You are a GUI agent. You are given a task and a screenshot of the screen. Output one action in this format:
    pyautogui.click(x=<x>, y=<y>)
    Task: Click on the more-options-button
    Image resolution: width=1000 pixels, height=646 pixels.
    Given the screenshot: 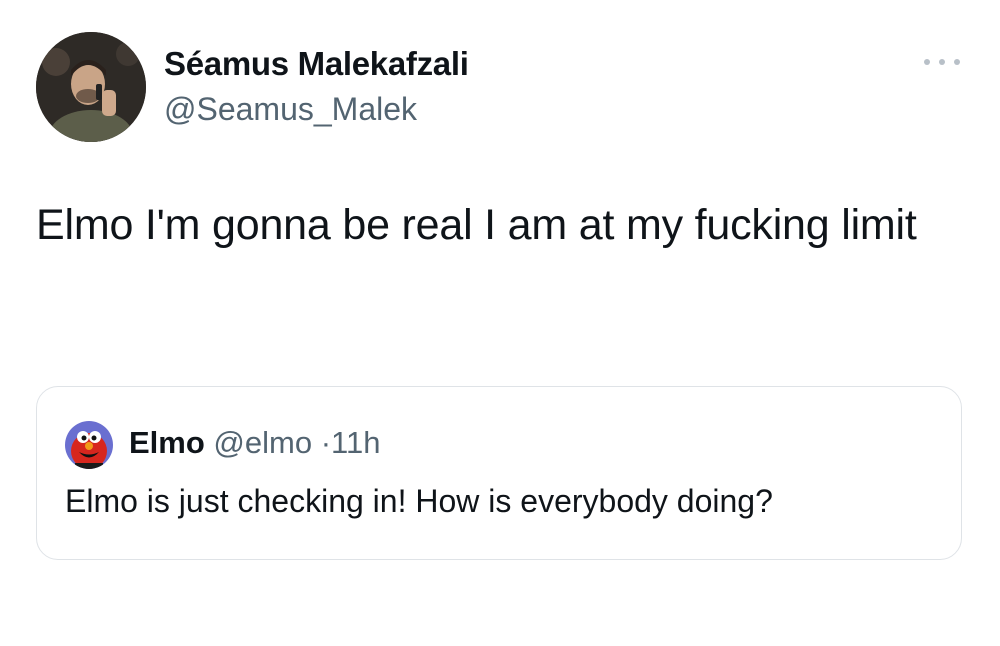 What is the action you would take?
    pyautogui.click(x=942, y=62)
    